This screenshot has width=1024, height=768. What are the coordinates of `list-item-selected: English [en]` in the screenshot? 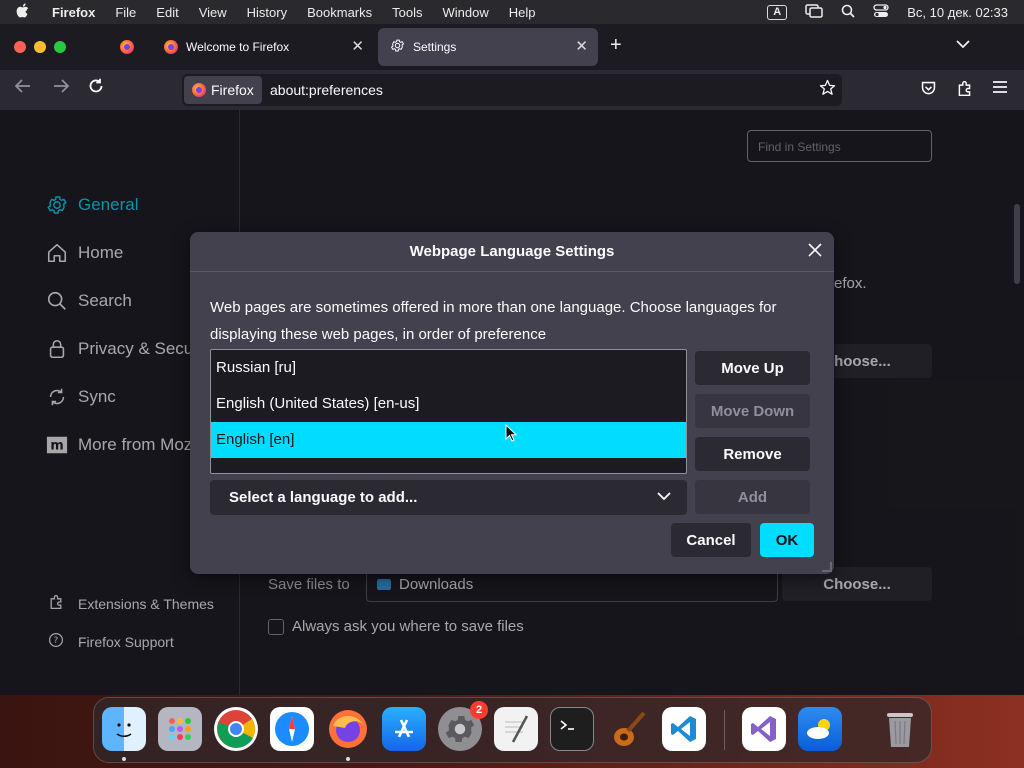 It's located at (448, 440).